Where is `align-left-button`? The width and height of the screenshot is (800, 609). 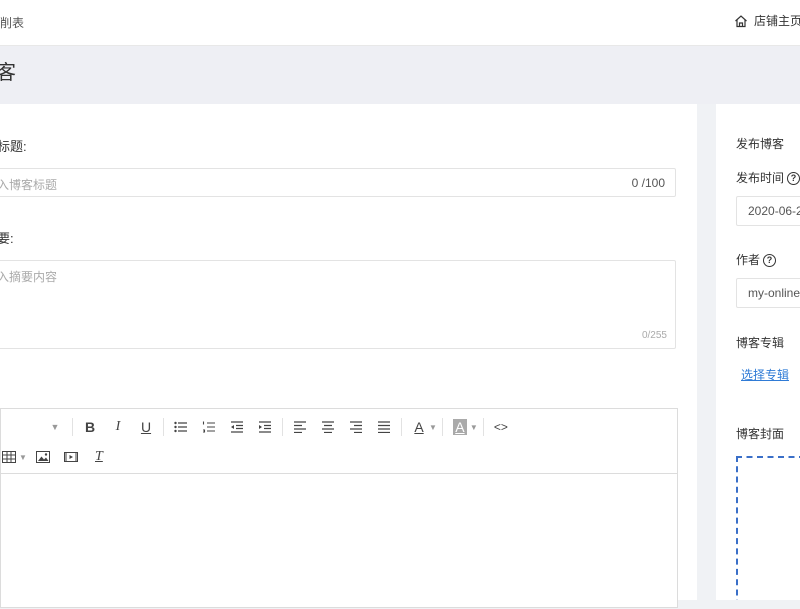 align-left-button is located at coordinates (300, 427).